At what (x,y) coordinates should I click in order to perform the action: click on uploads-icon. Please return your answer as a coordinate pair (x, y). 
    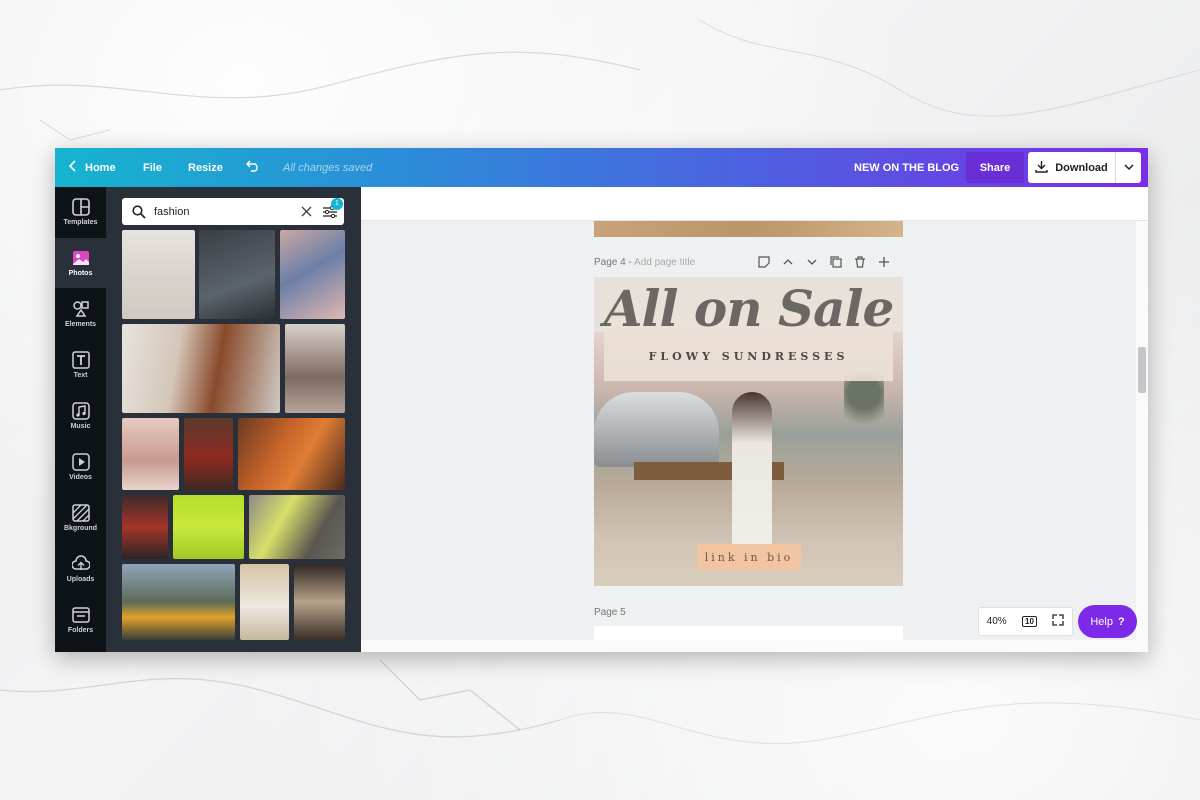
    Looking at the image, I should click on (80, 562).